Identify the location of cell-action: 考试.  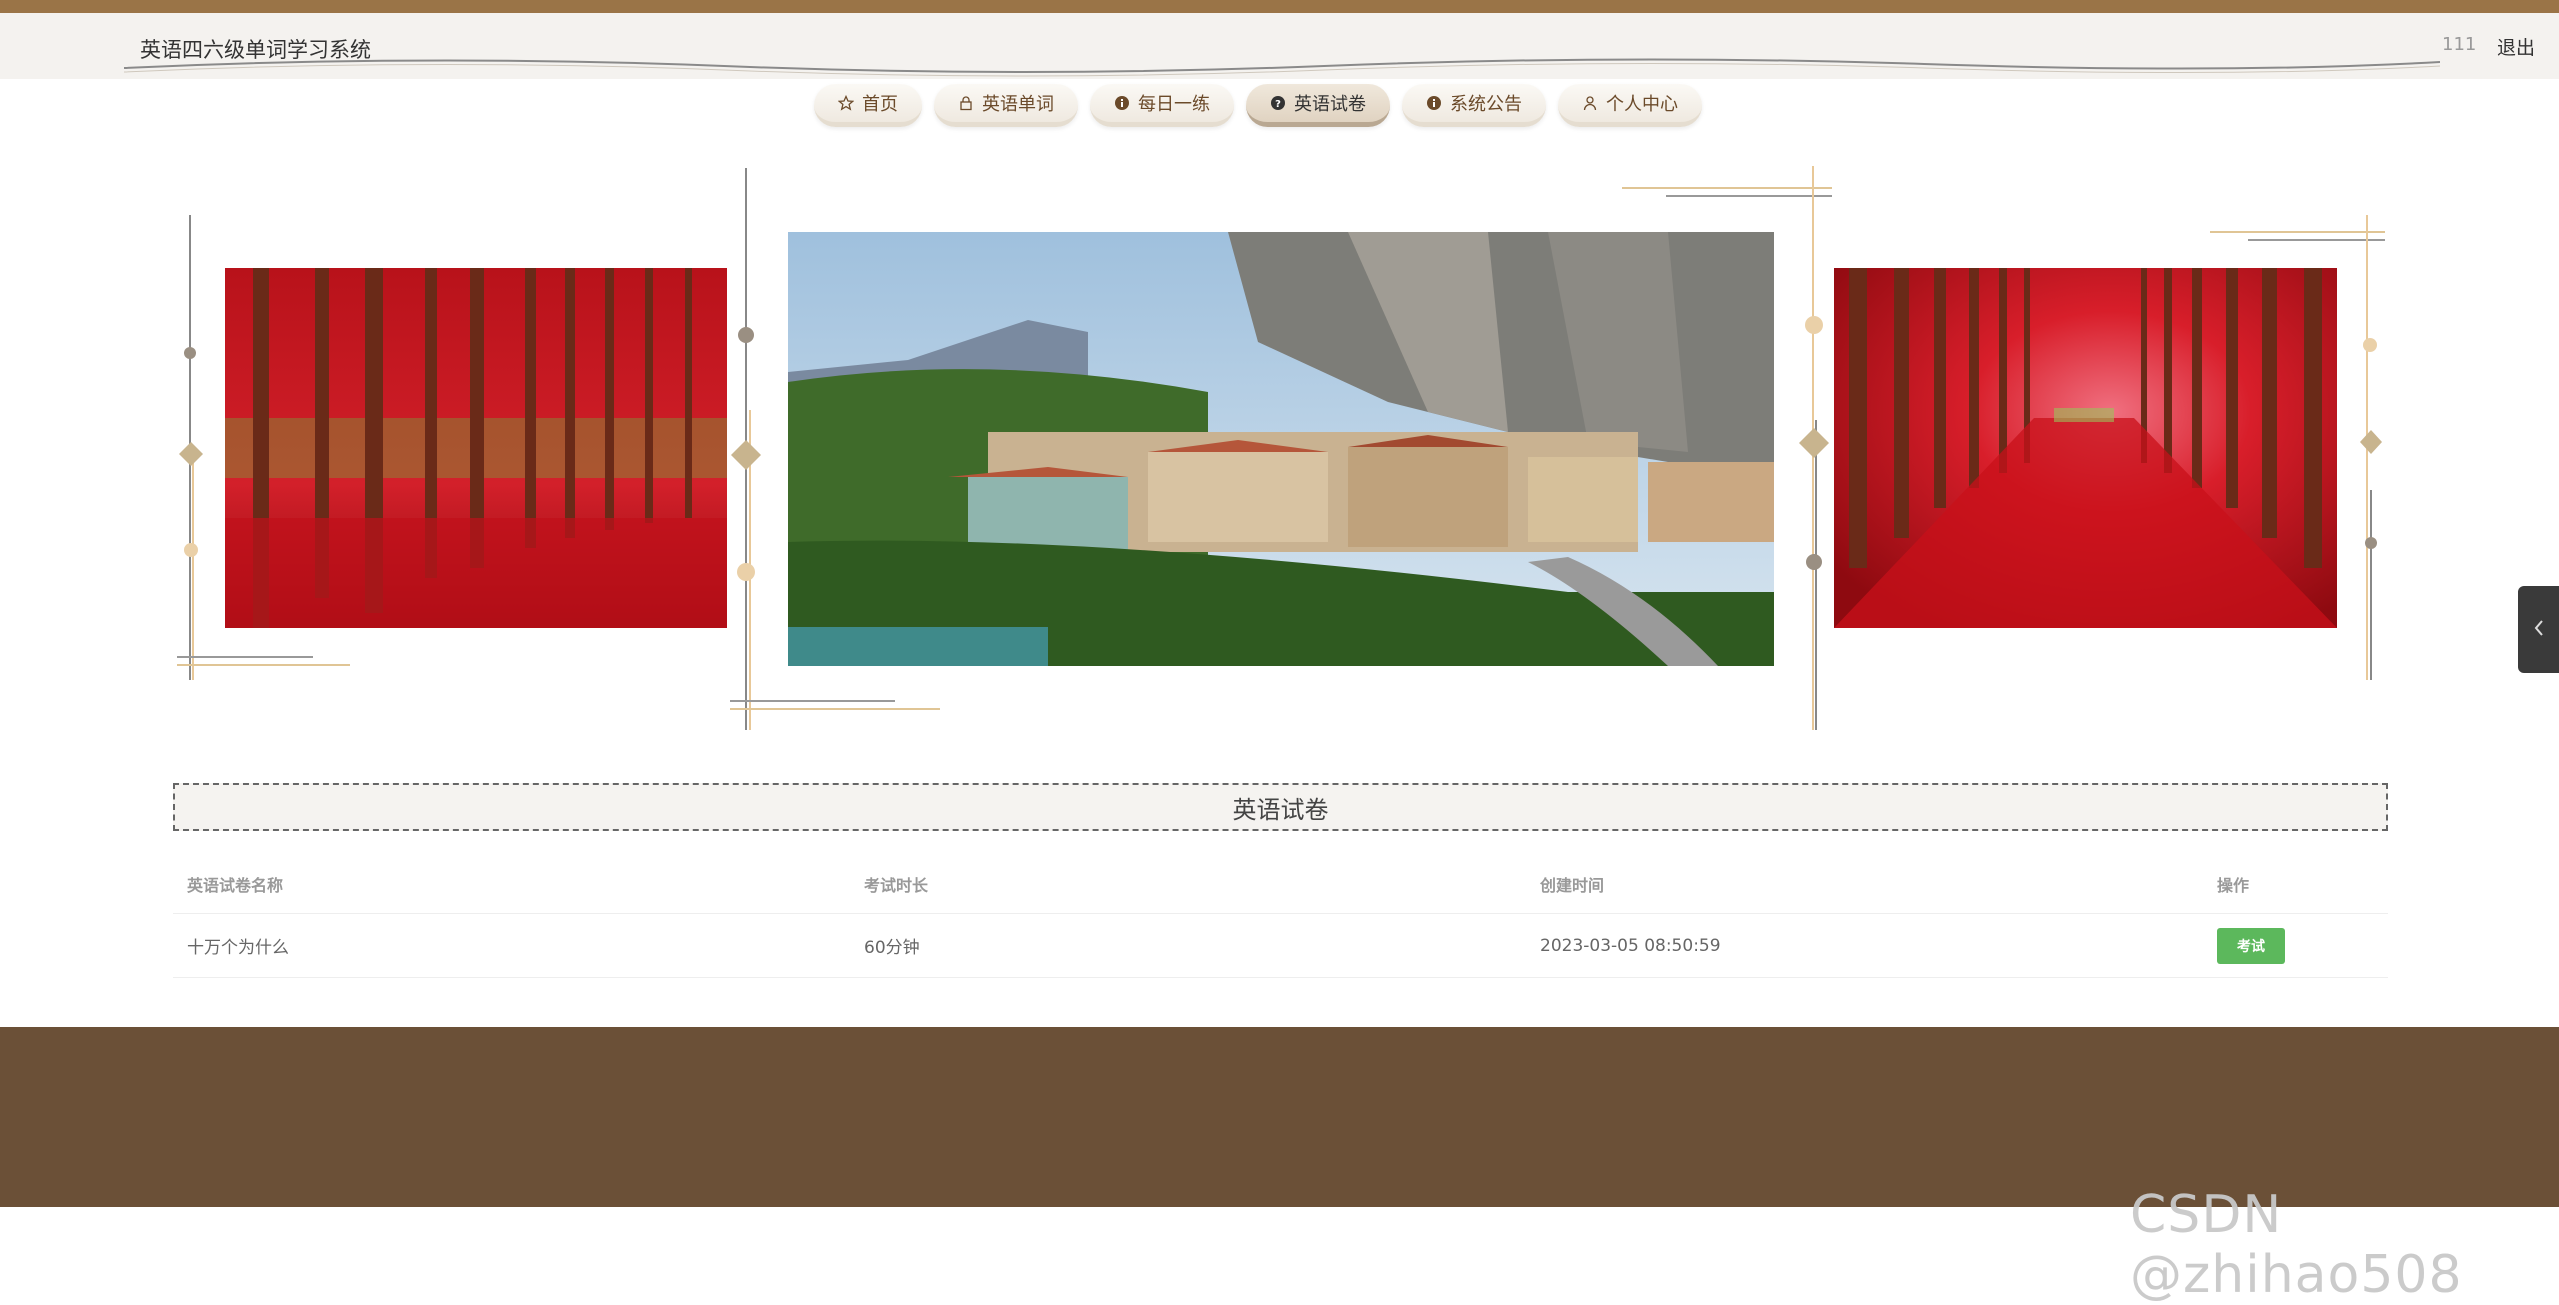
(2295, 945).